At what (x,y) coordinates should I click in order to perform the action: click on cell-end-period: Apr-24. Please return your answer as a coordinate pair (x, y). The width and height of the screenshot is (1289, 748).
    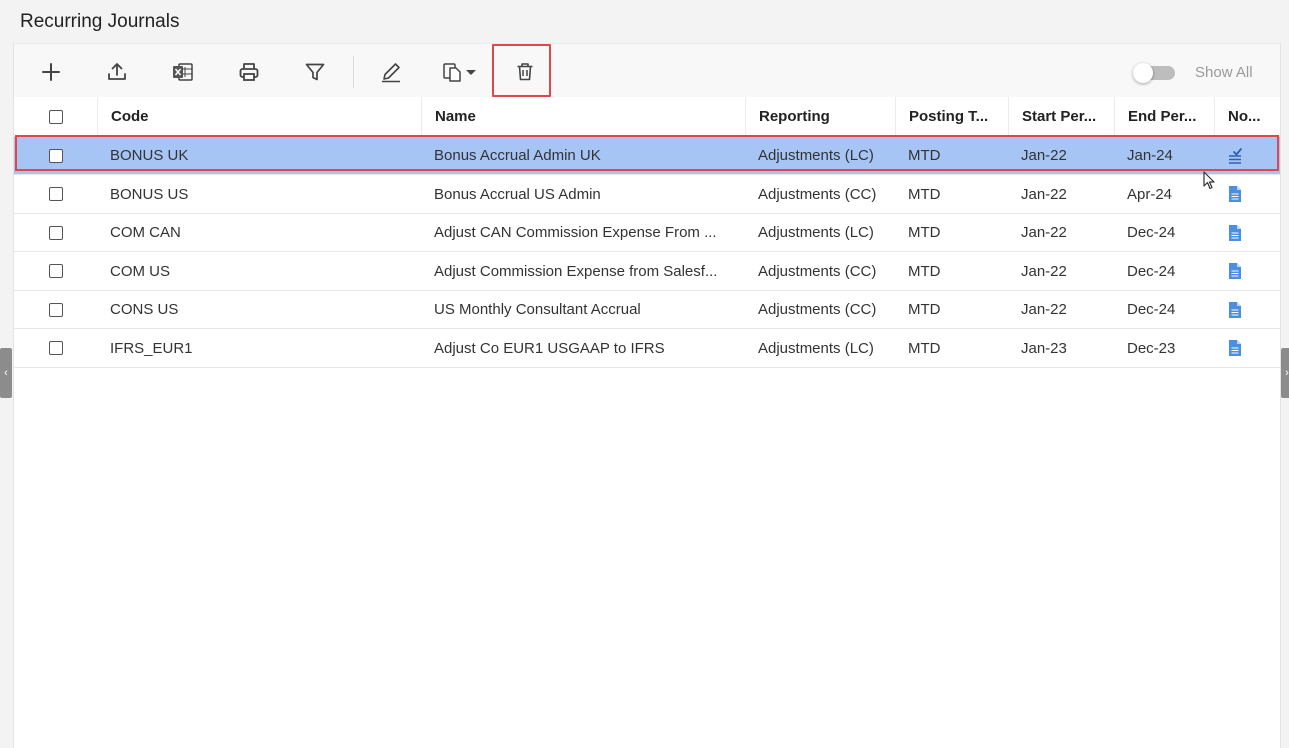
    Looking at the image, I should click on (1150, 194).